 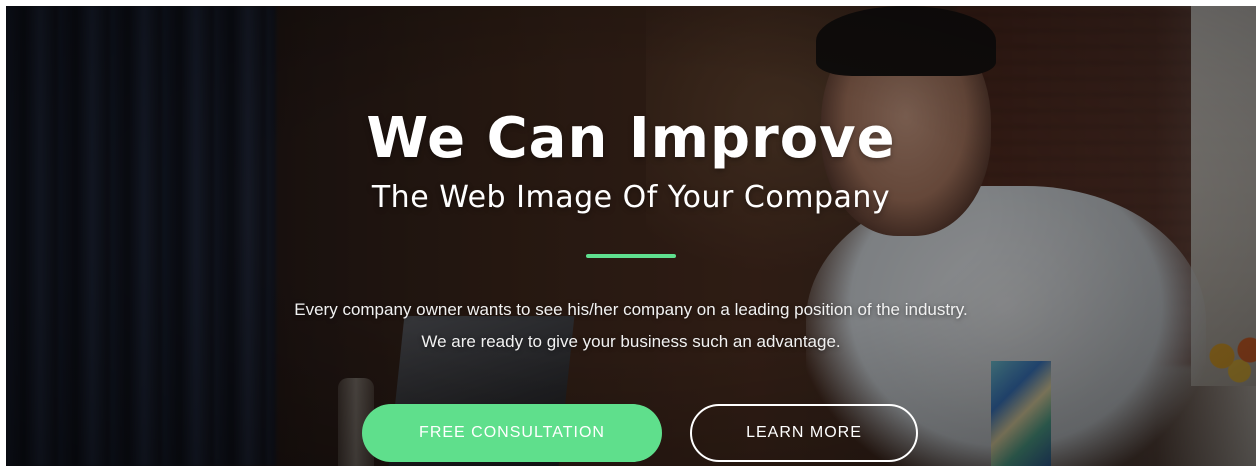 What do you see at coordinates (631, 197) in the screenshot?
I see `hero-subheadline: The Web Image Of Your Company` at bounding box center [631, 197].